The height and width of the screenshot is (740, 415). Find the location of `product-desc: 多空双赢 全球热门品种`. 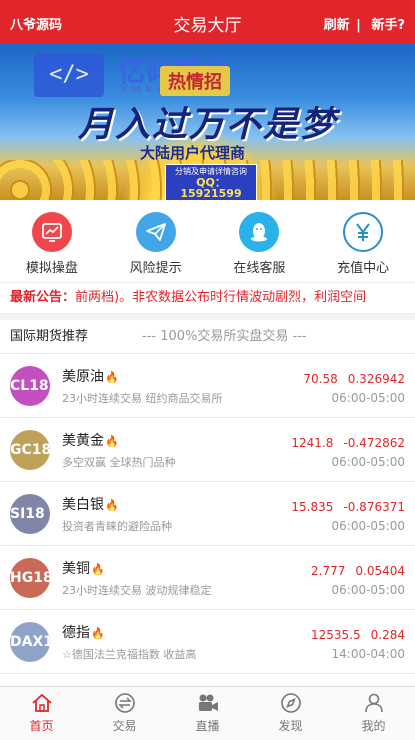

product-desc: 多空双赢 全球热门品种 is located at coordinates (119, 462).